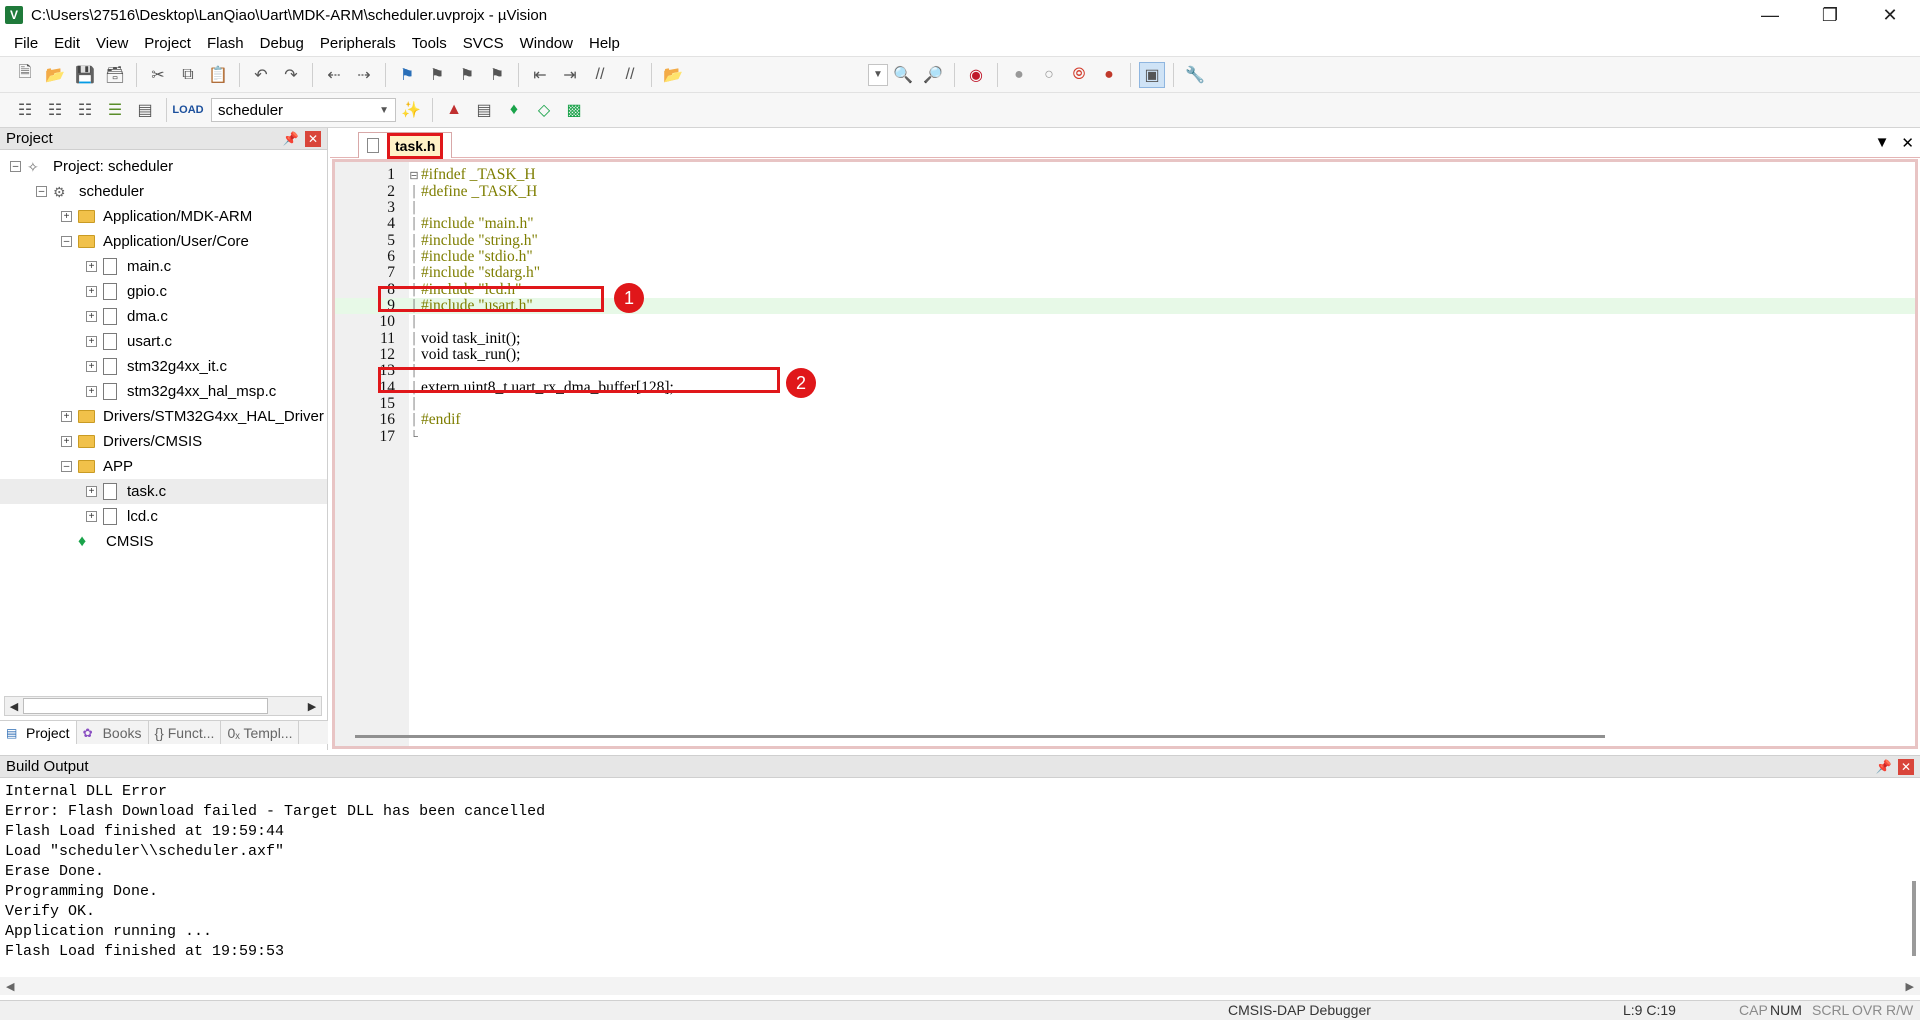 This screenshot has height=1020, width=1920. What do you see at coordinates (163, 366) in the screenshot?
I see `tree-item-file: + stm32g4xx_it.c` at bounding box center [163, 366].